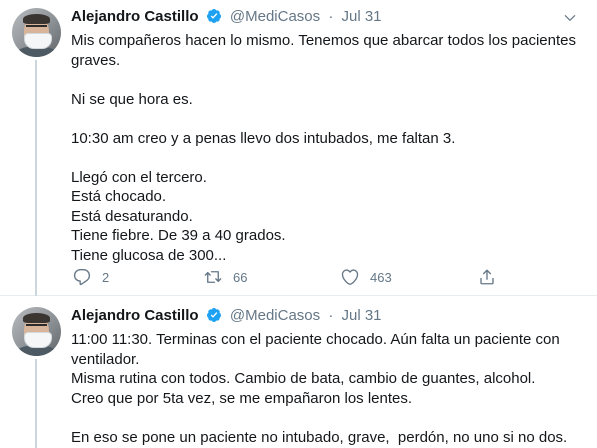  I want to click on share-button, so click(492, 277).